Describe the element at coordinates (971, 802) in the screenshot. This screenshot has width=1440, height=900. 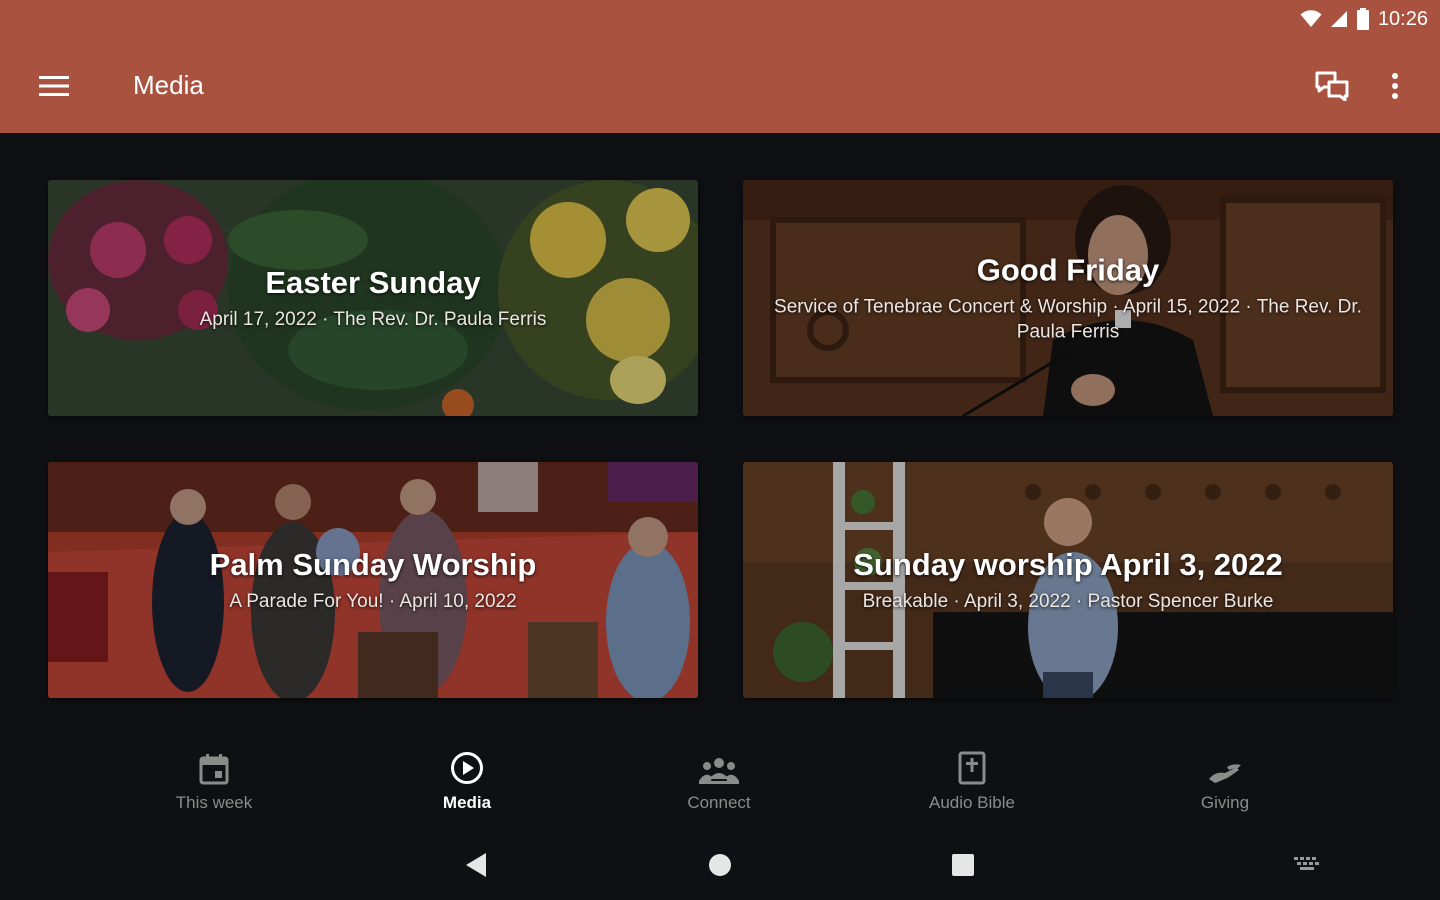
I see `nav-label: Audio Bible` at that location.